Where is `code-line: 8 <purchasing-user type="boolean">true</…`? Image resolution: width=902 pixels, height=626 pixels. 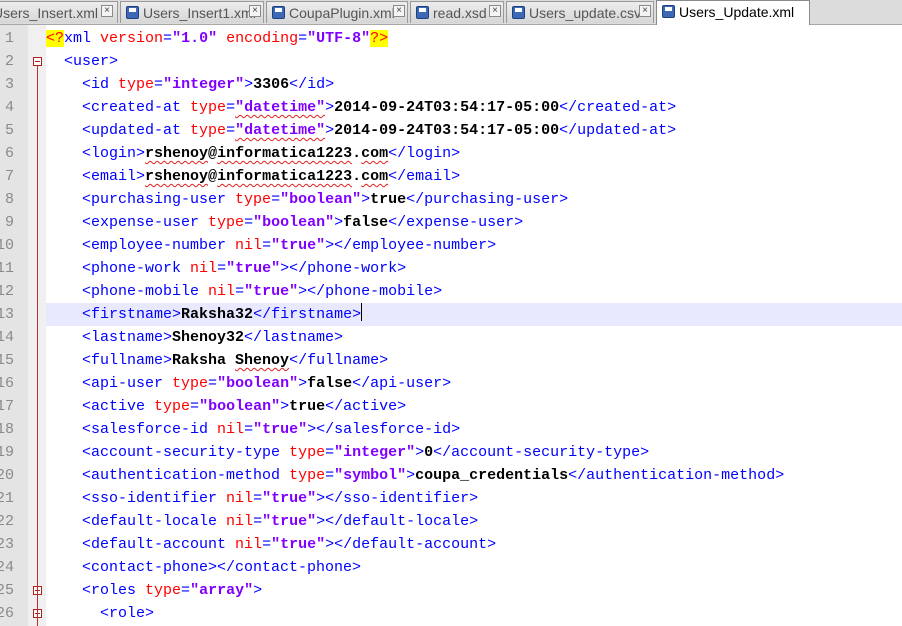 code-line: 8 <purchasing-user type="boolean">true</… is located at coordinates (451, 199).